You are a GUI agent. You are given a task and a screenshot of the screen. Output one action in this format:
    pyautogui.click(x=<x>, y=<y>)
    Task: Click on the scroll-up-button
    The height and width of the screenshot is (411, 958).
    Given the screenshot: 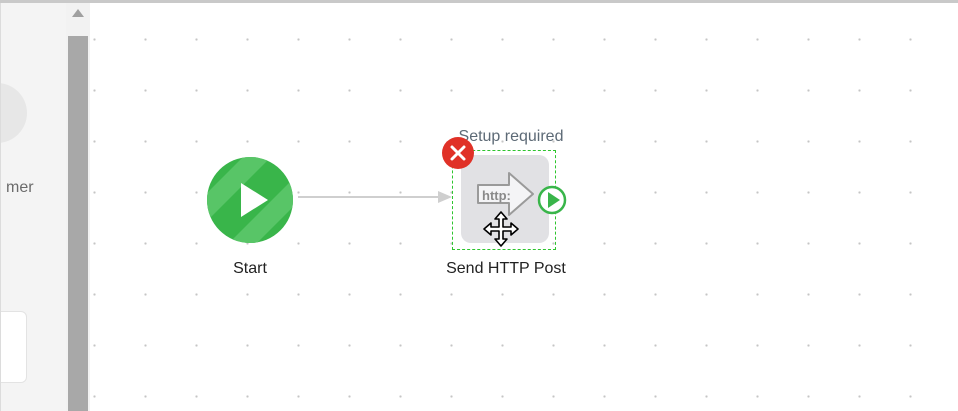 What is the action you would take?
    pyautogui.click(x=78, y=14)
    